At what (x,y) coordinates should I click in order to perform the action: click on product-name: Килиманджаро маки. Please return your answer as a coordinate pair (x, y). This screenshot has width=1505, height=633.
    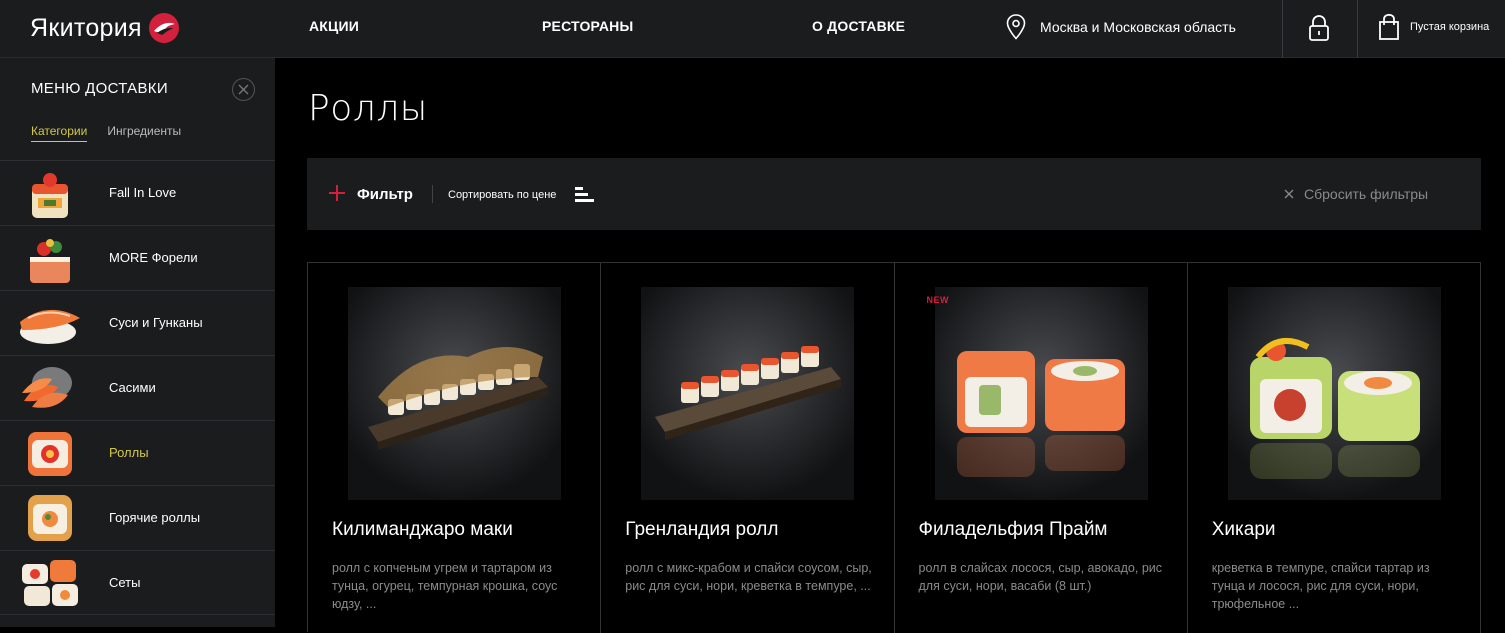
    Looking at the image, I should click on (457, 530).